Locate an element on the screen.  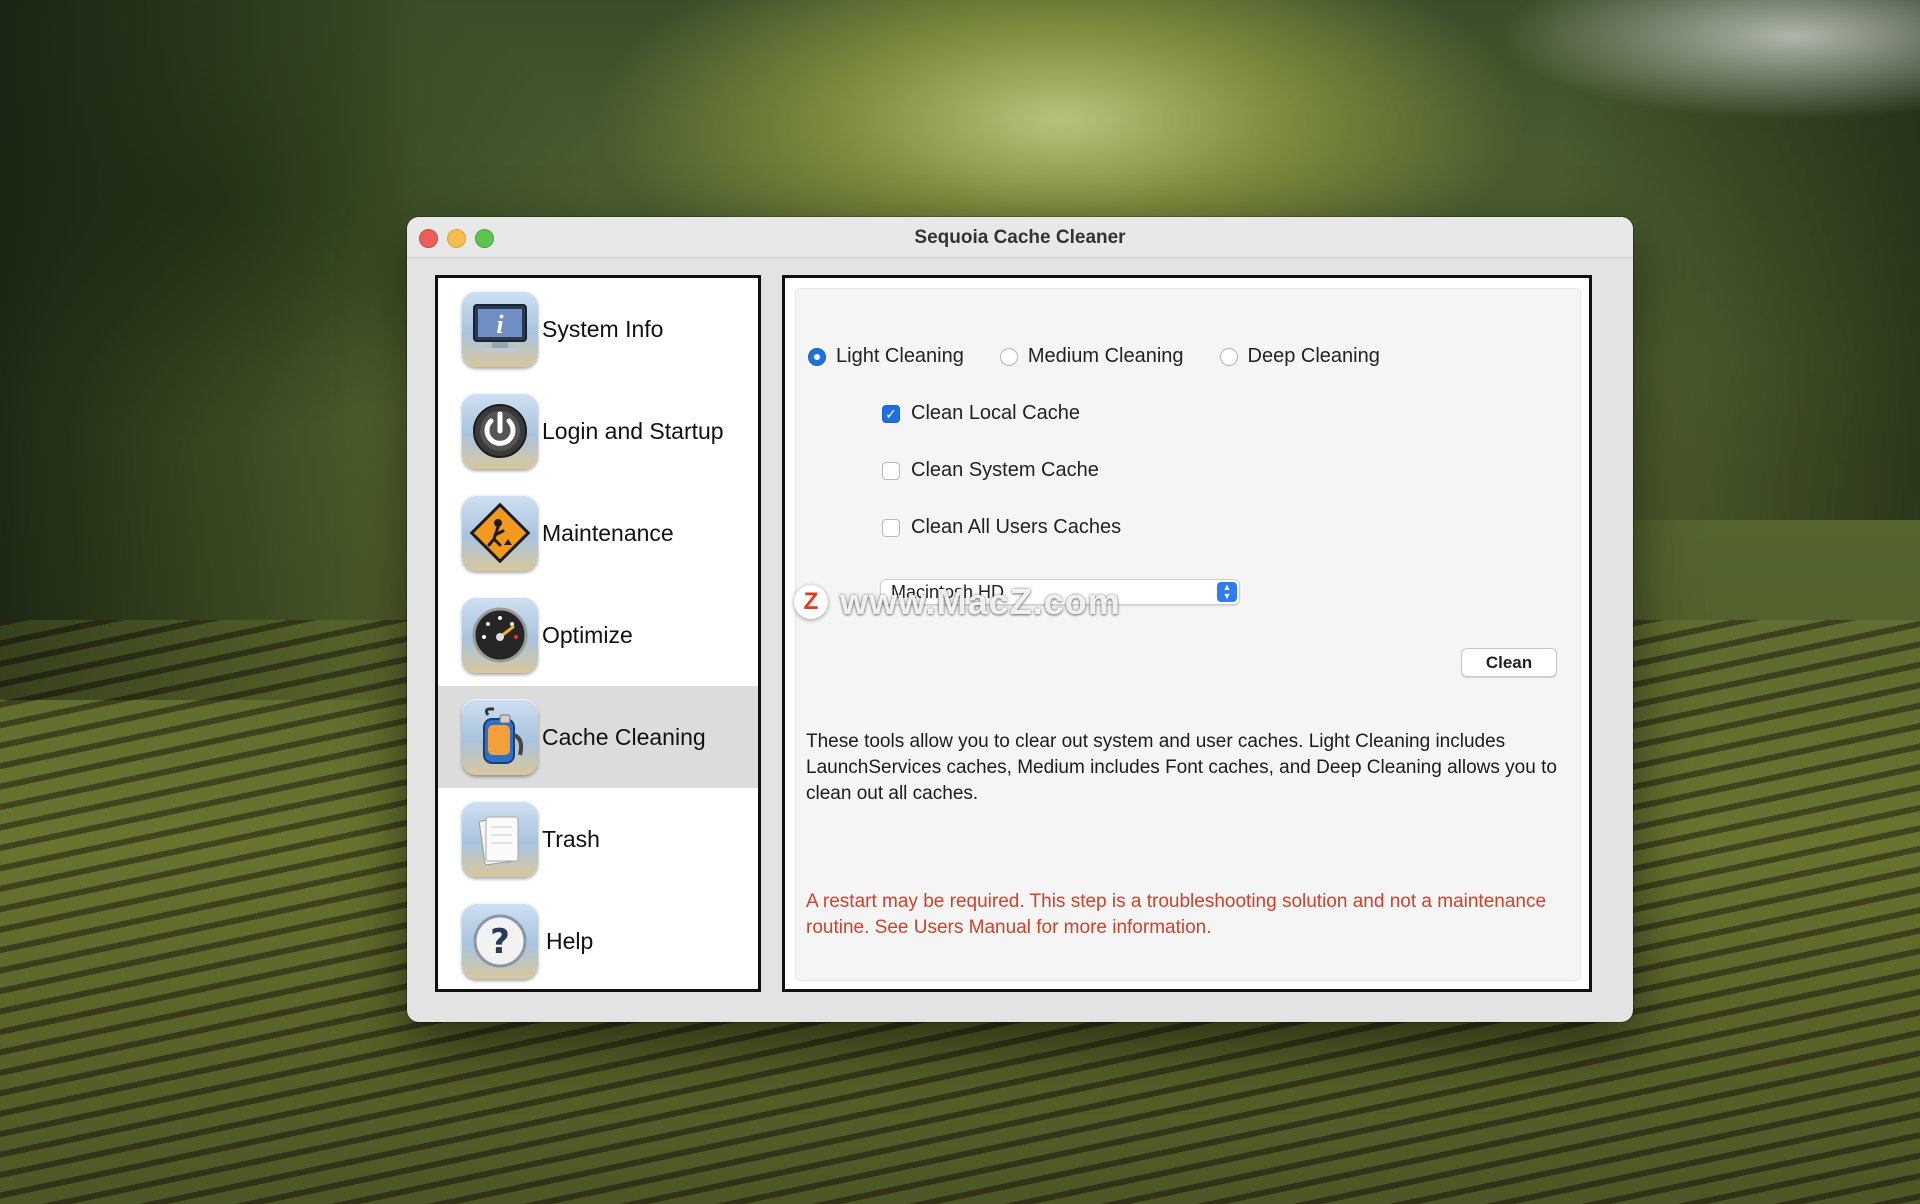
checkbox-label: Clean System Cache is located at coordinates (1005, 470).